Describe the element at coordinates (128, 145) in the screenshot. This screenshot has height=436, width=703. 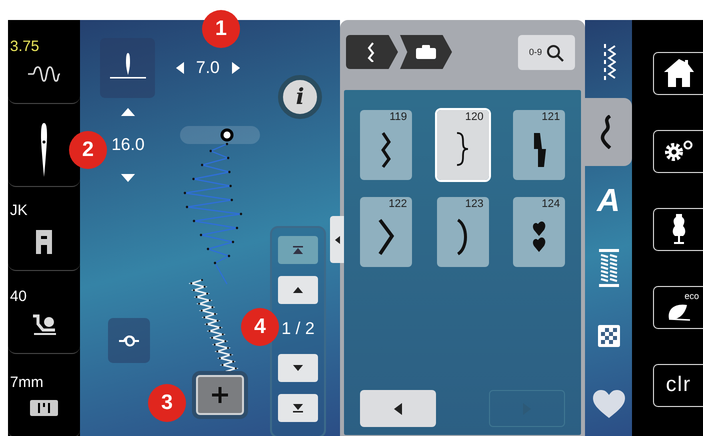
I see `stitch-length-value: 16.0` at that location.